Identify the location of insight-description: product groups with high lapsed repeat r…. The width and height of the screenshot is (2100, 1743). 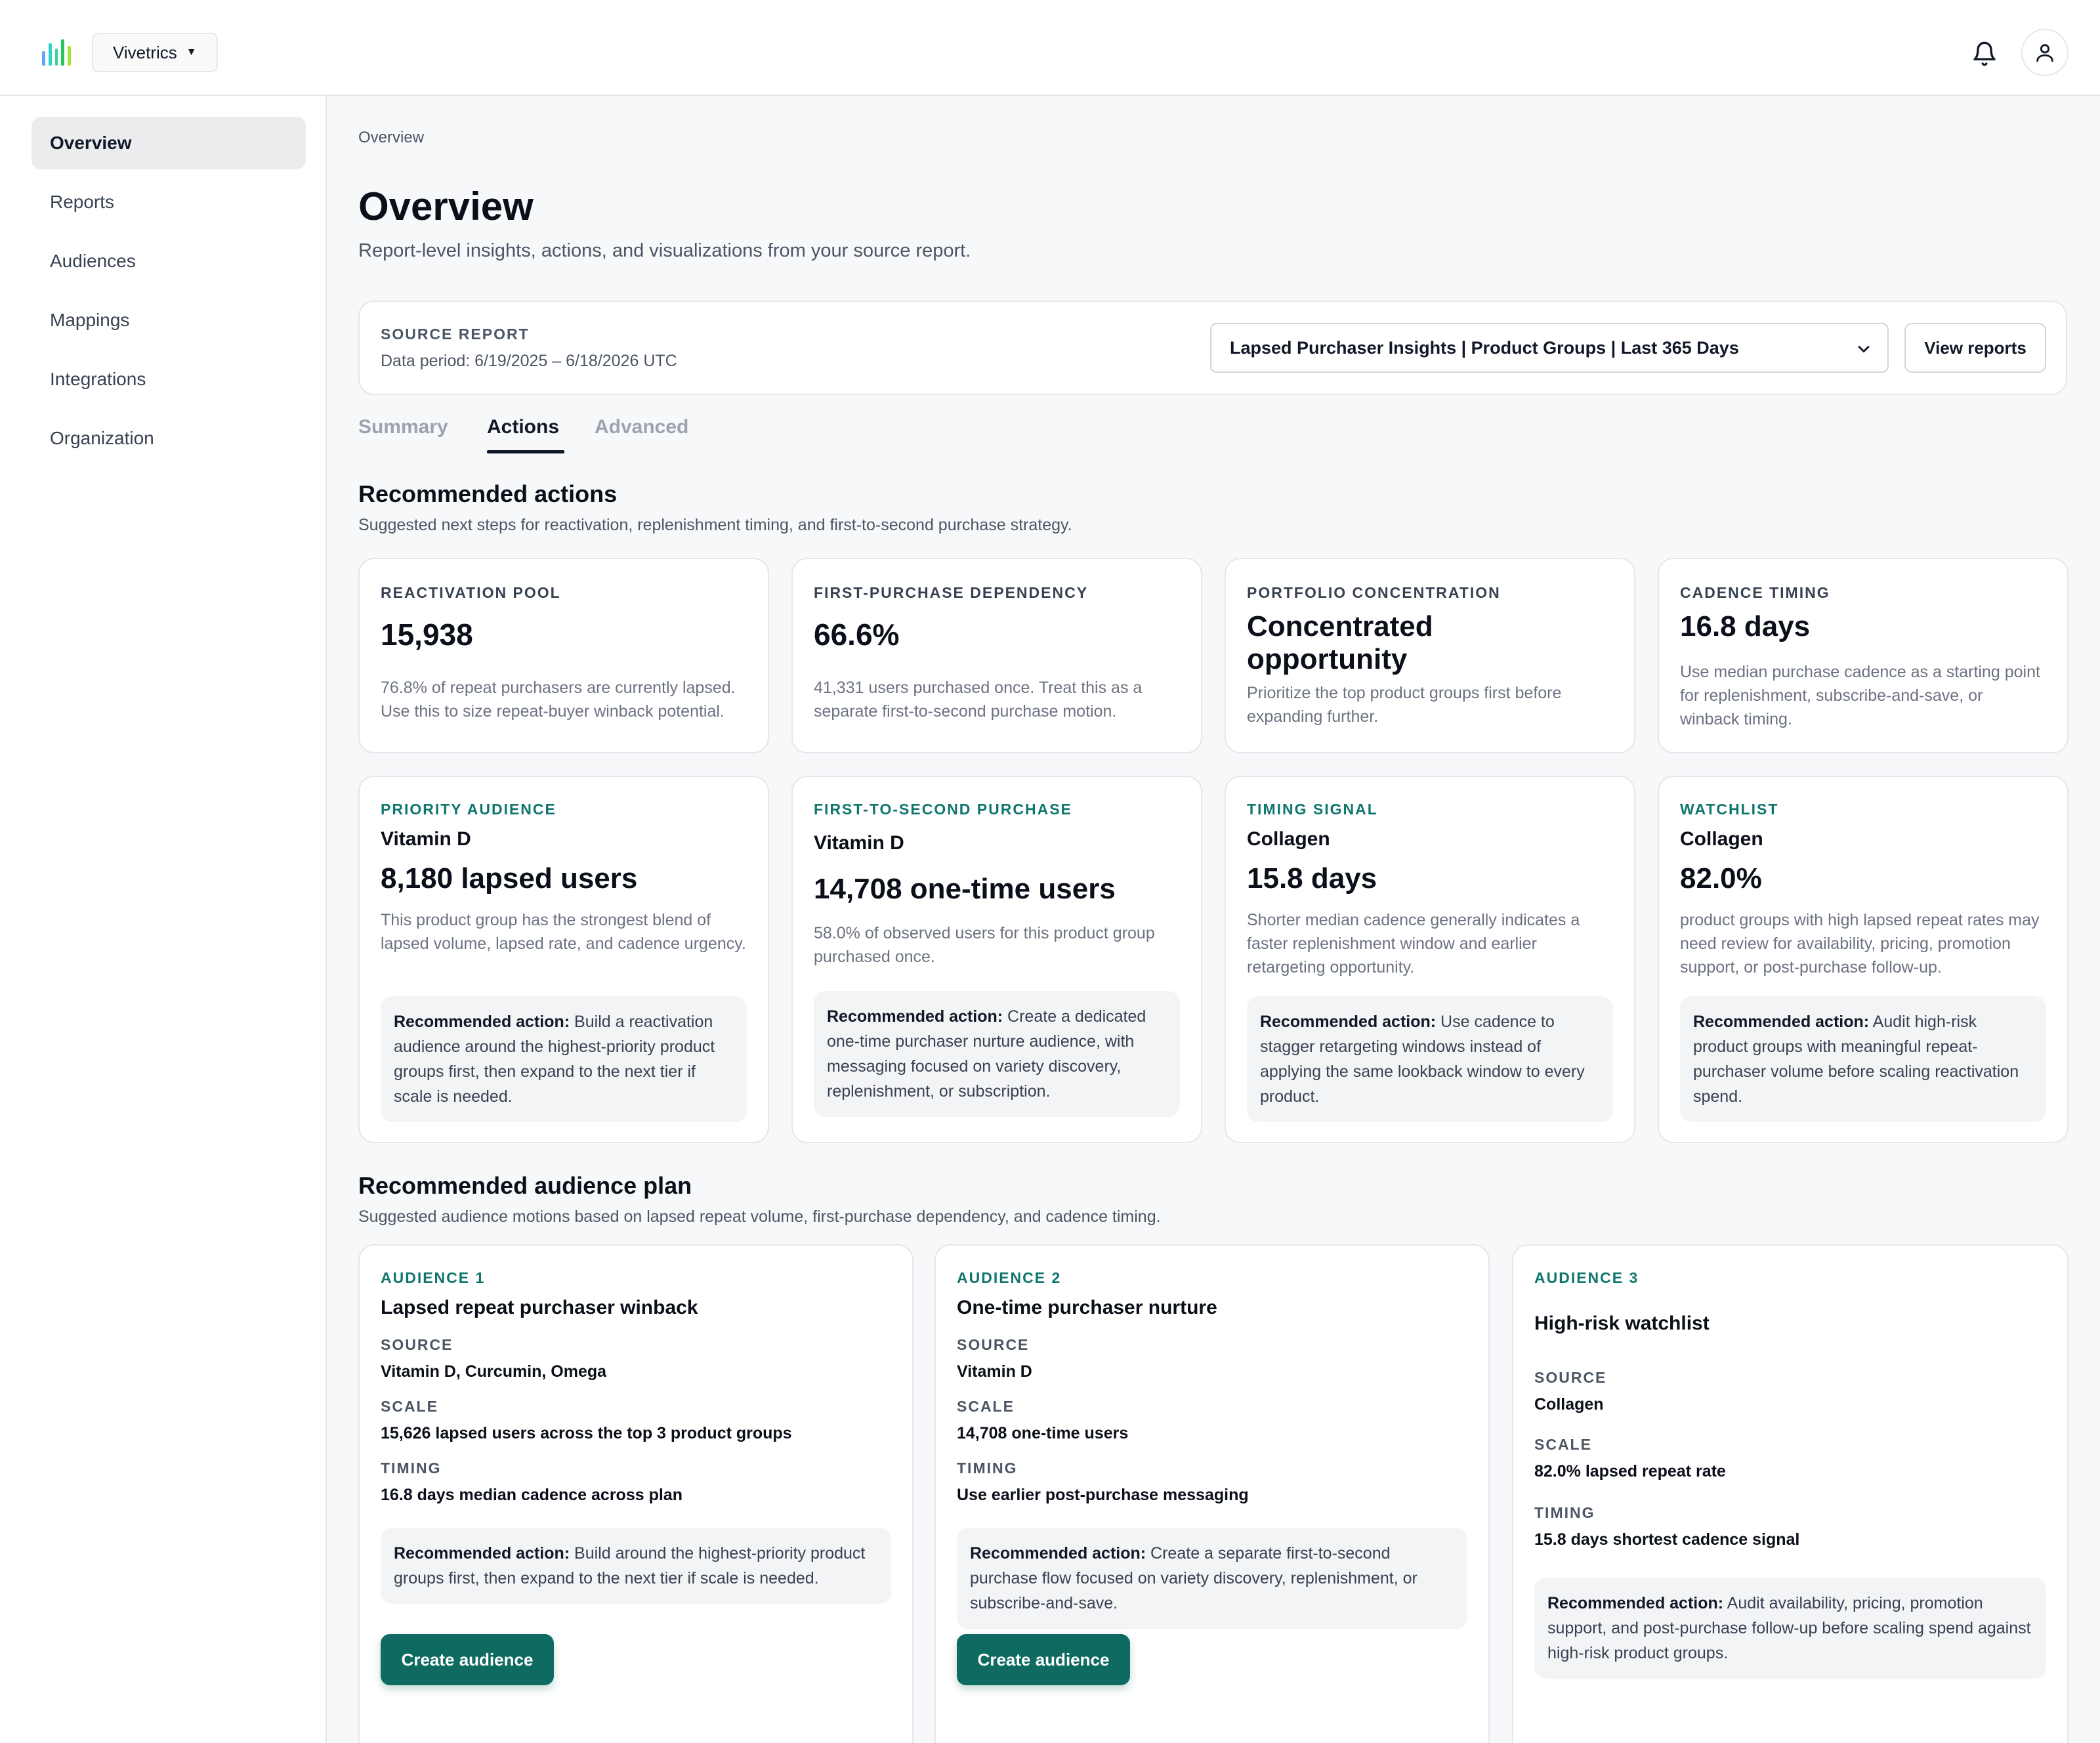
(1860, 943).